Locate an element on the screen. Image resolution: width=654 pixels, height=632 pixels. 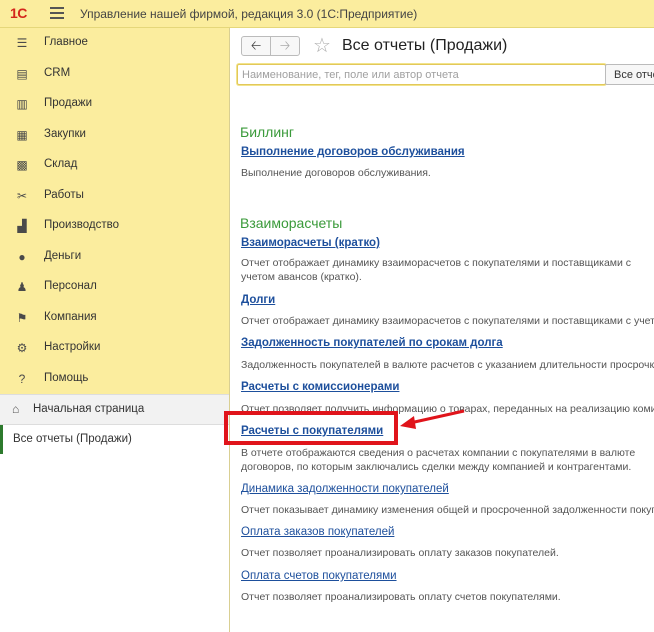
coin-icon: ● is located at coordinates (22, 256).